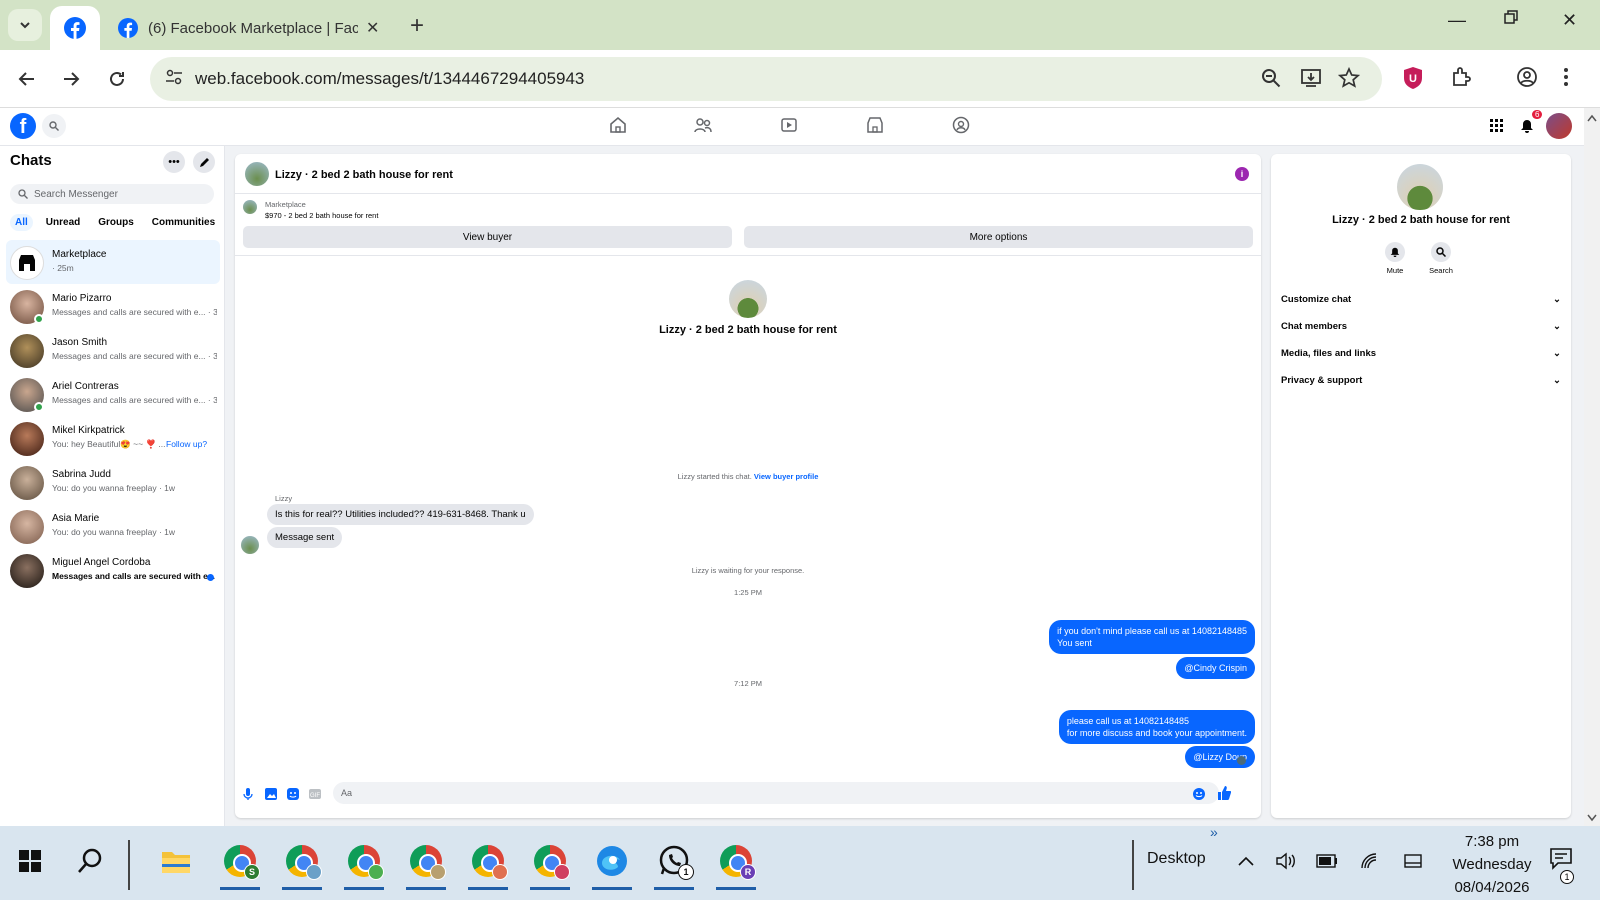 This screenshot has width=1600, height=900. What do you see at coordinates (129, 865) in the screenshot?
I see `taskbar-divider` at bounding box center [129, 865].